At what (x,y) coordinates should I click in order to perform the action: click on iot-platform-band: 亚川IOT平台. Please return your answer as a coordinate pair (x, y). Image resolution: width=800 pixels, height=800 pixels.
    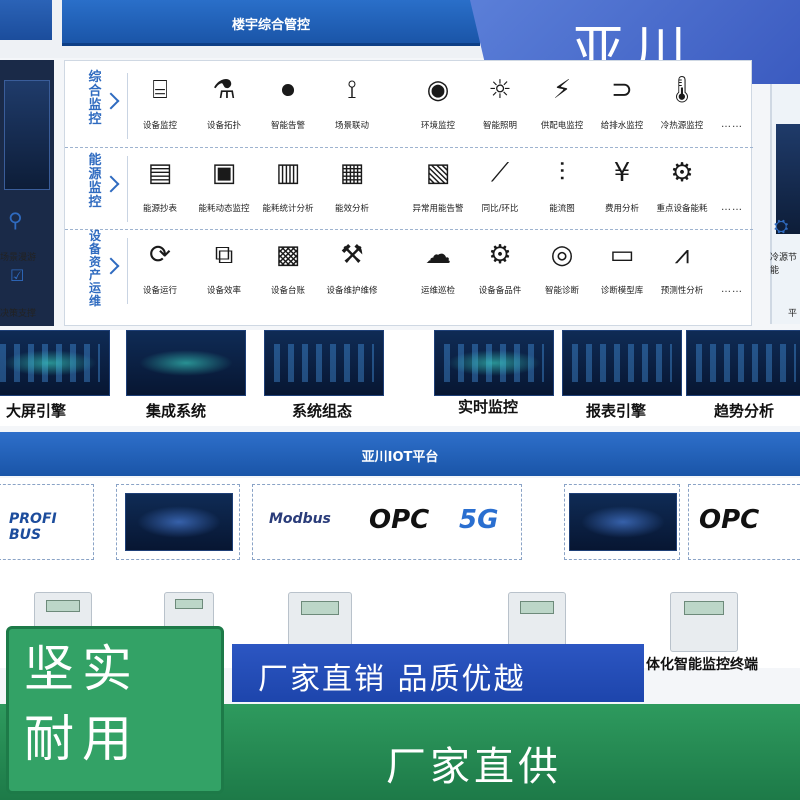
    Looking at the image, I should click on (400, 454).